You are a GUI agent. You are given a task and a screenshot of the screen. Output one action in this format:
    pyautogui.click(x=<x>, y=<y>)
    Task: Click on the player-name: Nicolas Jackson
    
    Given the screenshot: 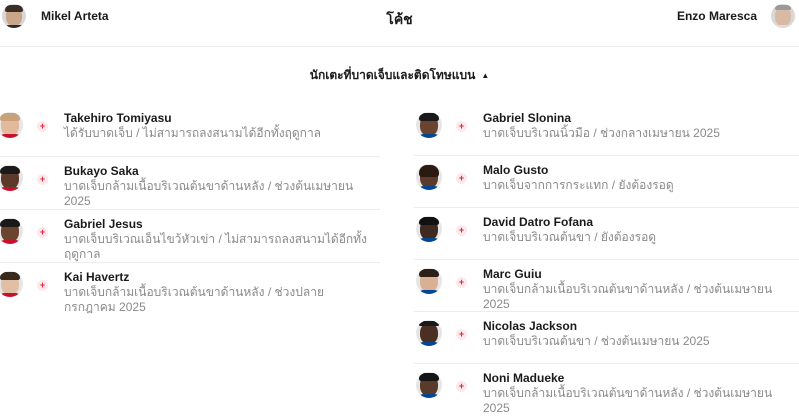 What is the action you would take?
    pyautogui.click(x=530, y=326)
    